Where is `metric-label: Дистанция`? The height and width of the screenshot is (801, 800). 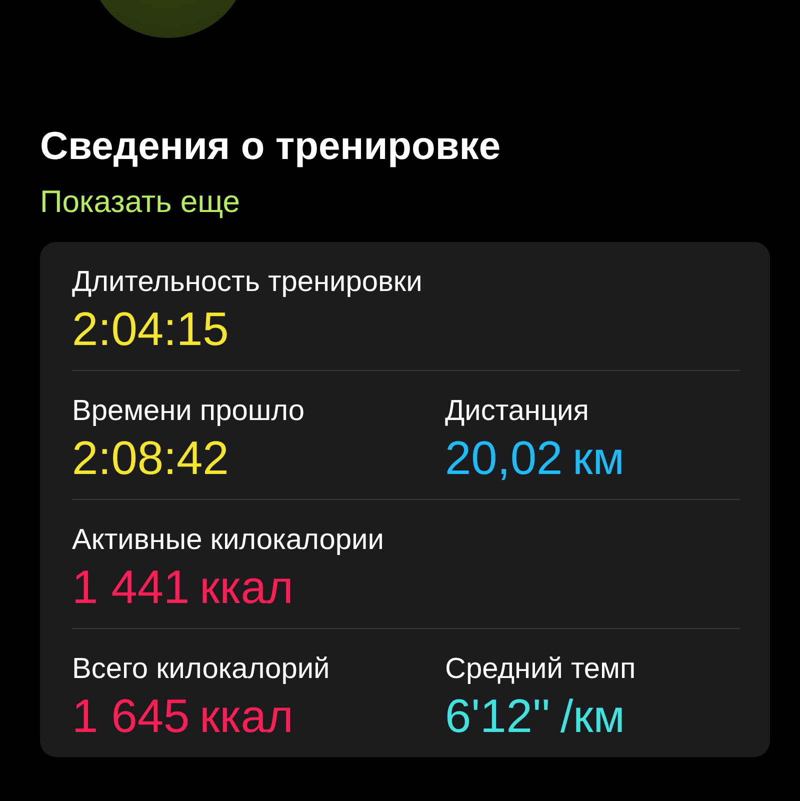 metric-label: Дистанция is located at coordinates (517, 411).